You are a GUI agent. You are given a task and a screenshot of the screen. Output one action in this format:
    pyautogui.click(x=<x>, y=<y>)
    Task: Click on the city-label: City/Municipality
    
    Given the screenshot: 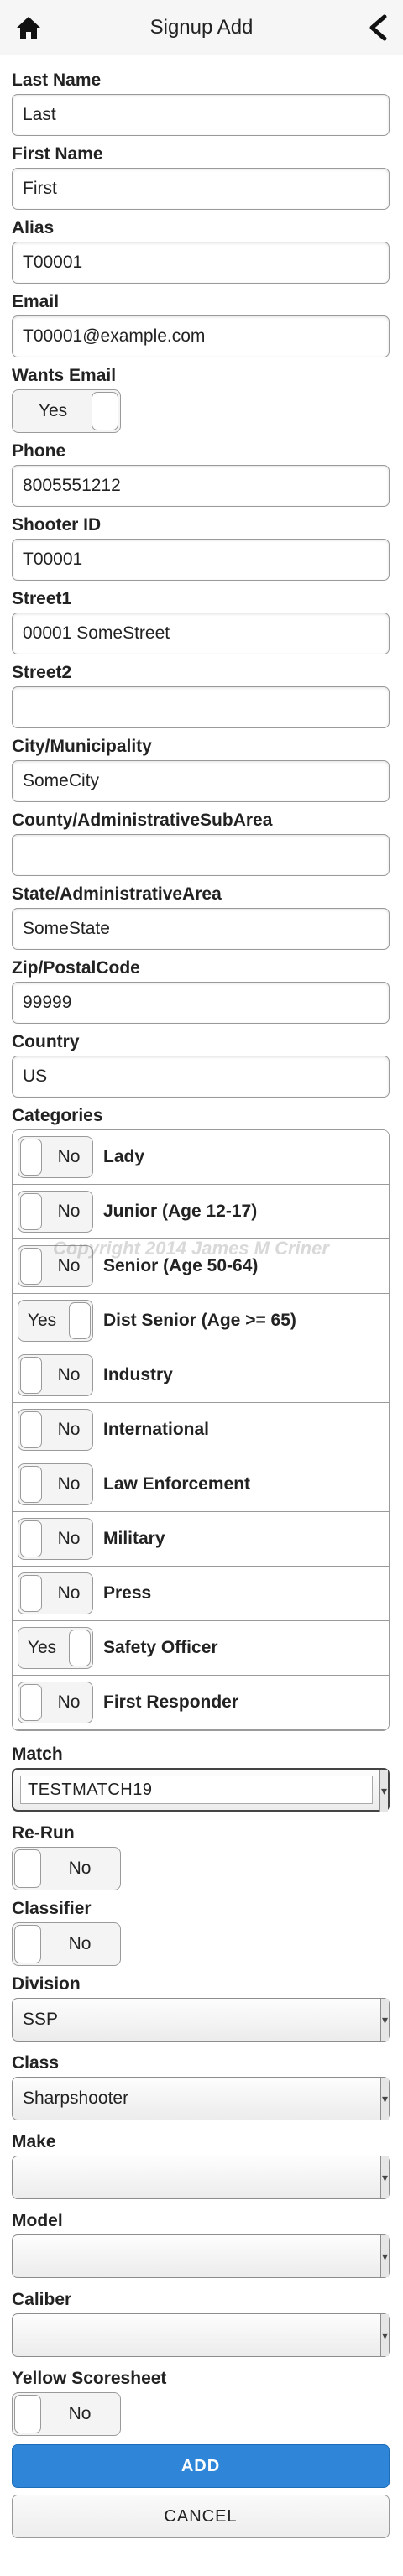 What is the action you would take?
    pyautogui.click(x=82, y=746)
    